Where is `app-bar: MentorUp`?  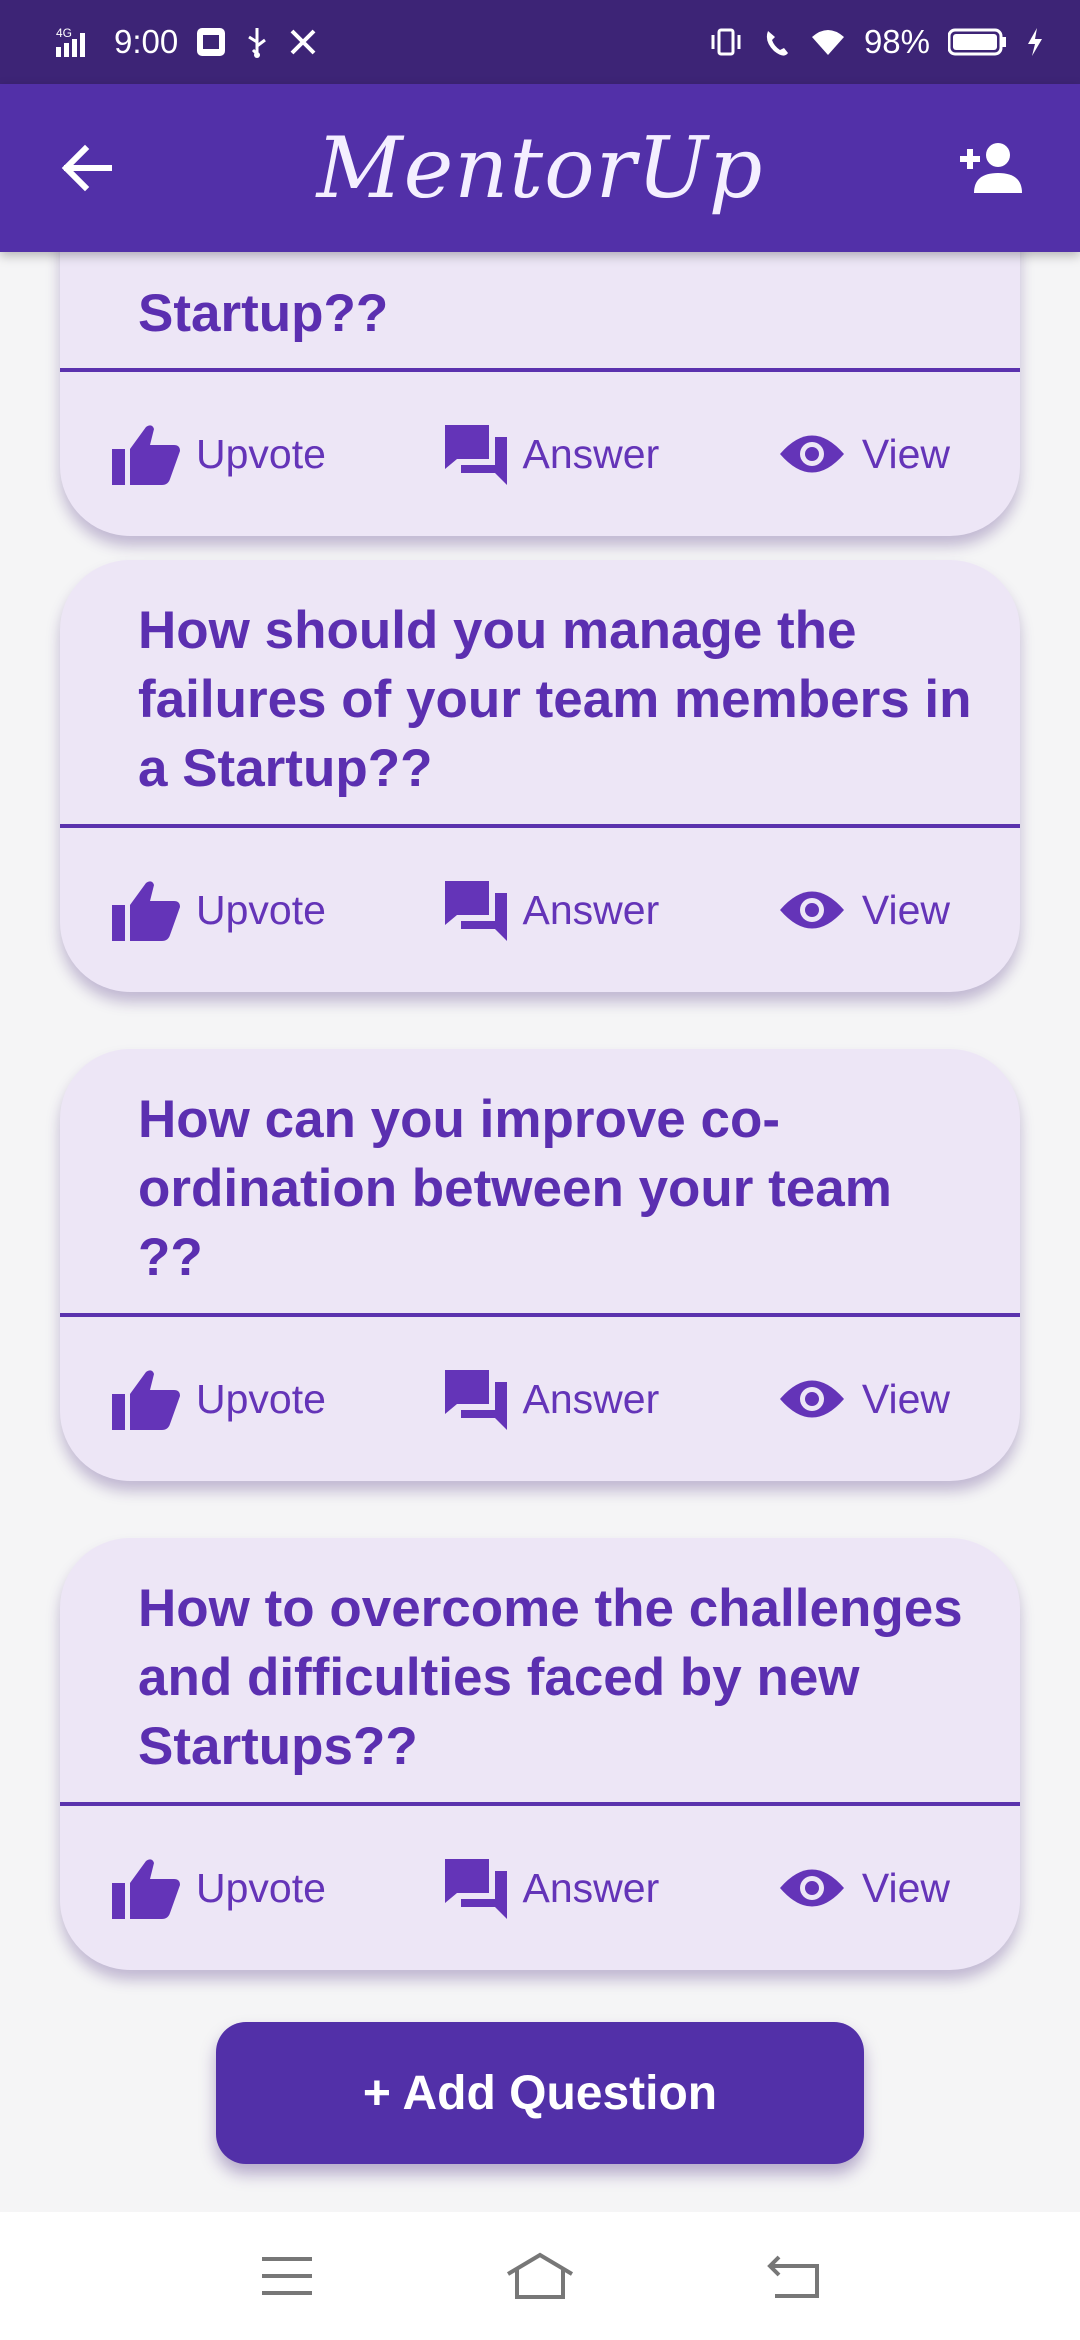 app-bar: MentorUp is located at coordinates (540, 168).